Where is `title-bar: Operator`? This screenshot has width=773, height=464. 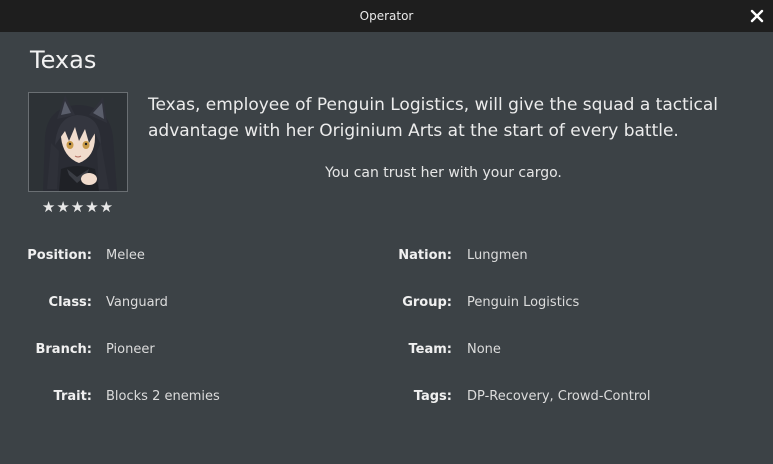 title-bar: Operator is located at coordinates (386, 16).